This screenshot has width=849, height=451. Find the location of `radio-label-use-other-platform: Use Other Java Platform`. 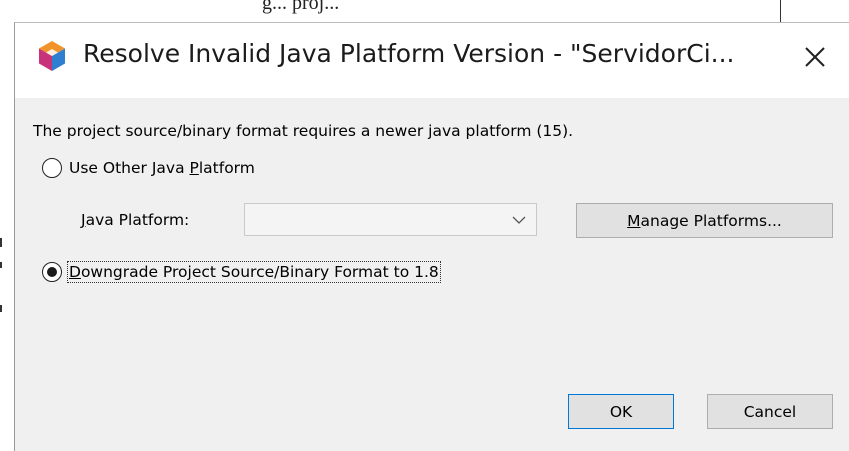

radio-label-use-other-platform: Use Other Java Platform is located at coordinates (162, 168).